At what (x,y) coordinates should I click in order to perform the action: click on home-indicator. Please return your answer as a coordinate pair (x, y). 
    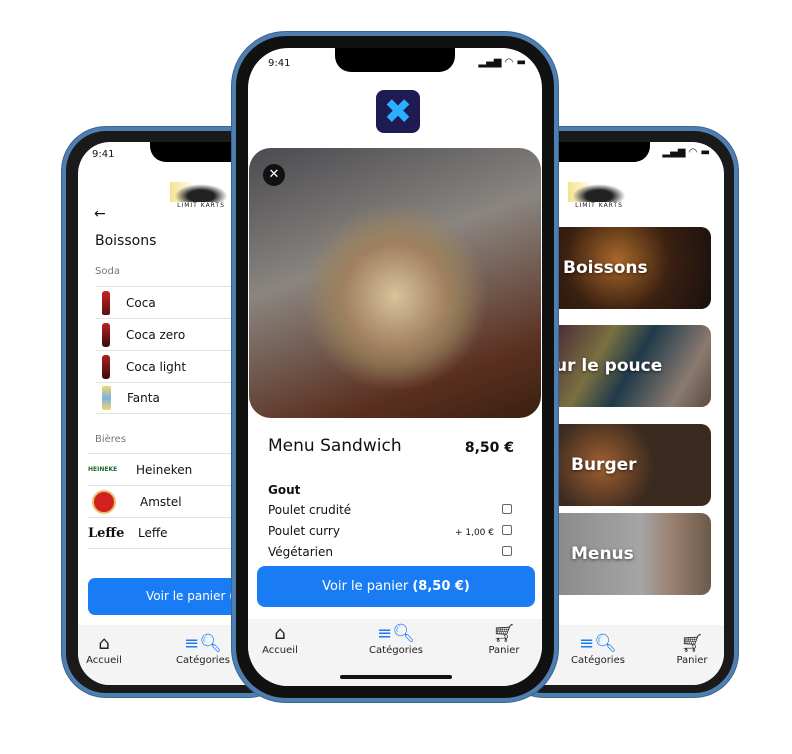
    Looking at the image, I should click on (396, 677).